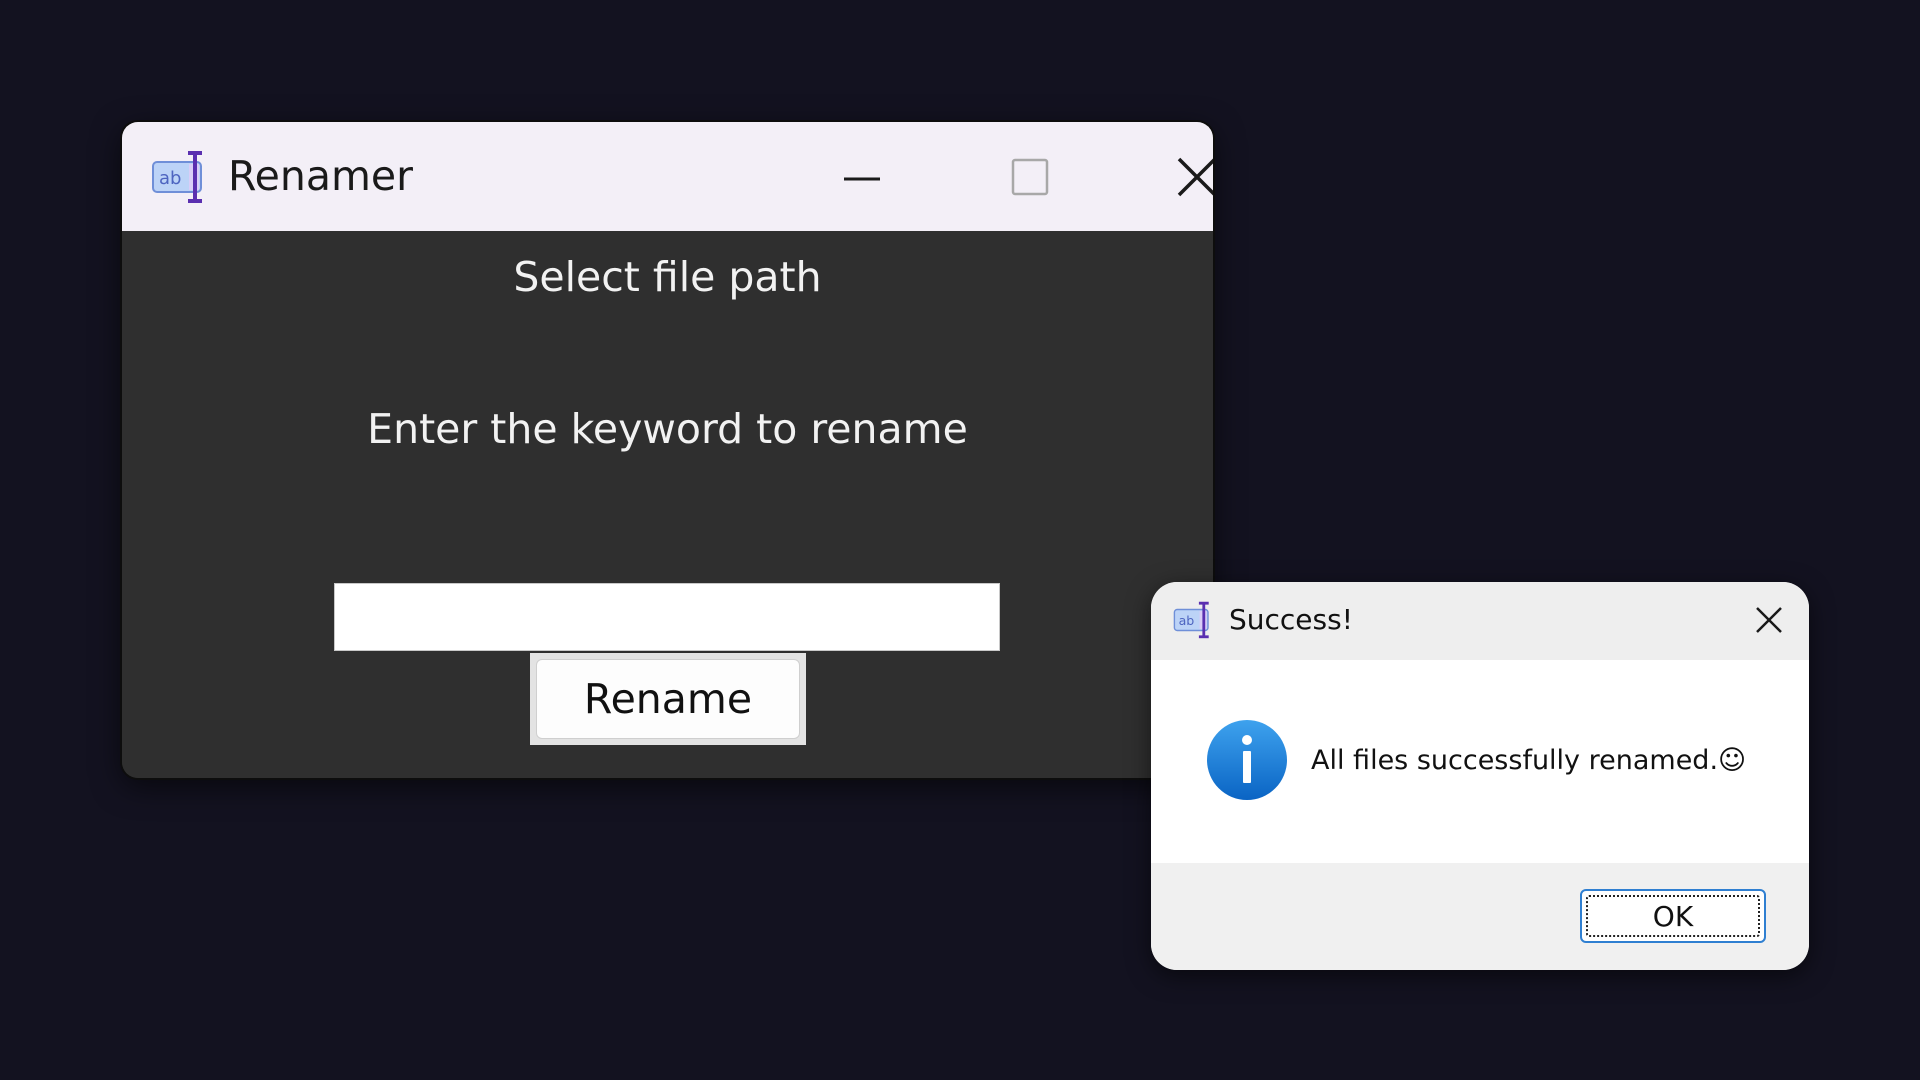 The image size is (1920, 1080). I want to click on keyword-input, so click(667, 617).